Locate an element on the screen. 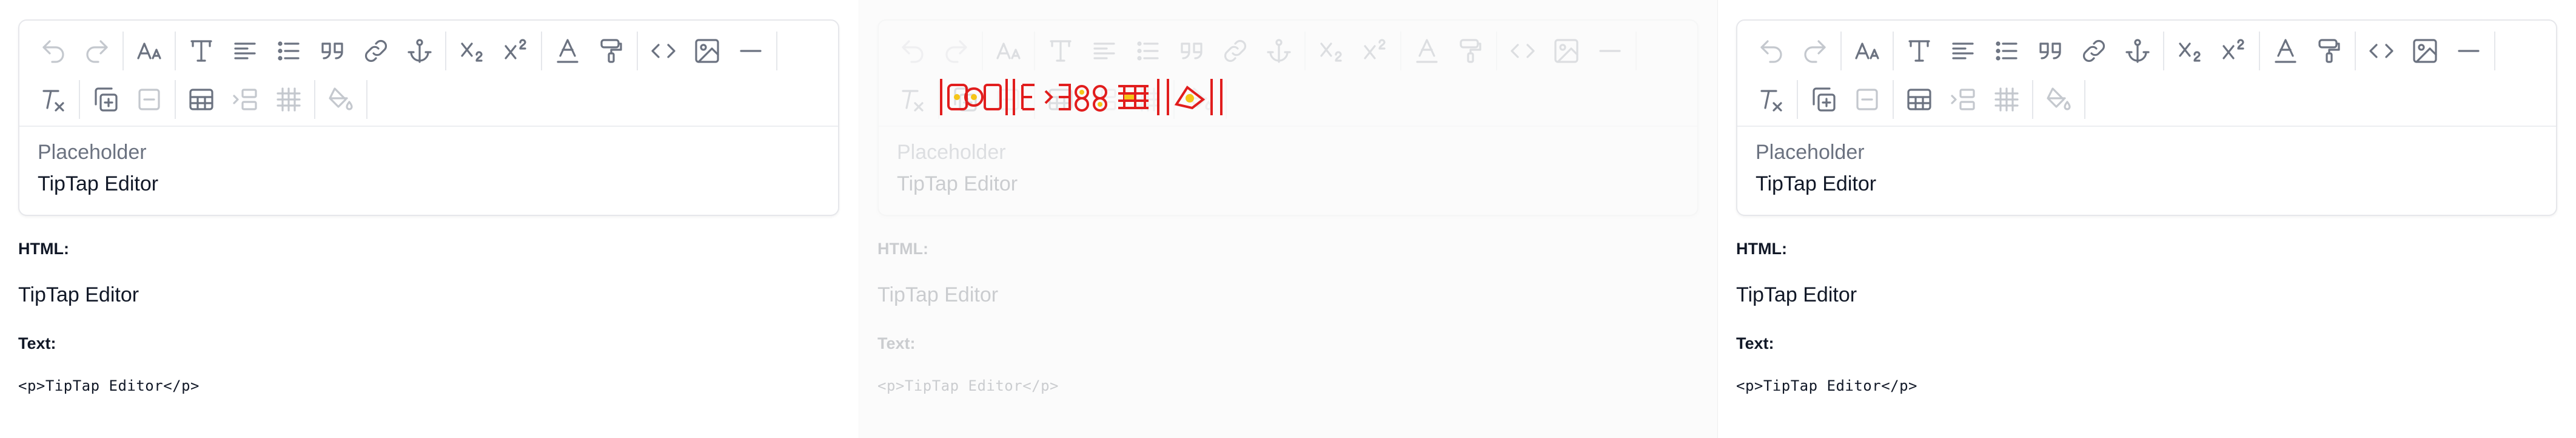 This screenshot has height=438, width=2576. table-grid-icon is located at coordinates (289, 99).